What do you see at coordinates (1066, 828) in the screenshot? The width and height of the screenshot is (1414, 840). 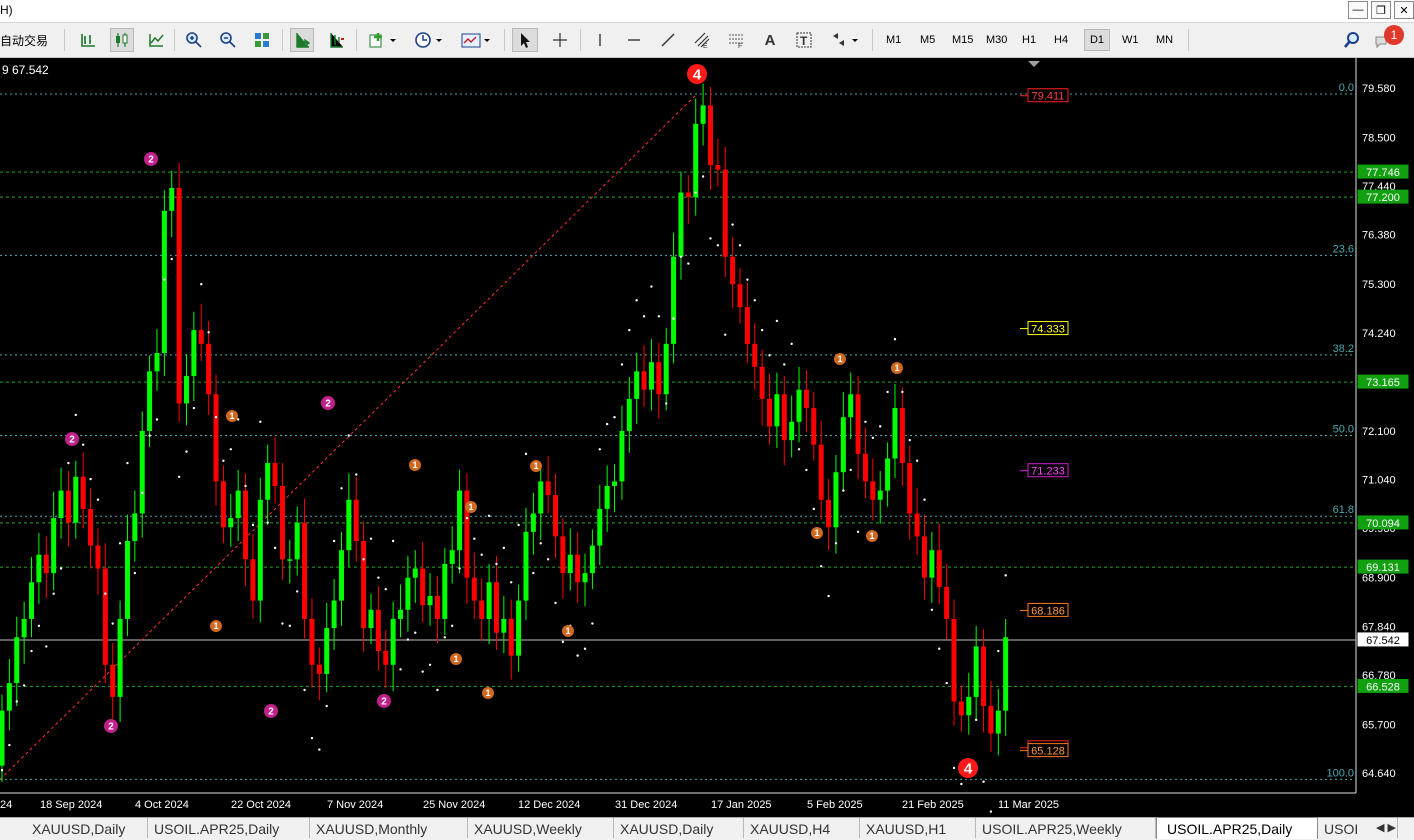 I see `tab-7: USOIL.APR25,Weekly` at bounding box center [1066, 828].